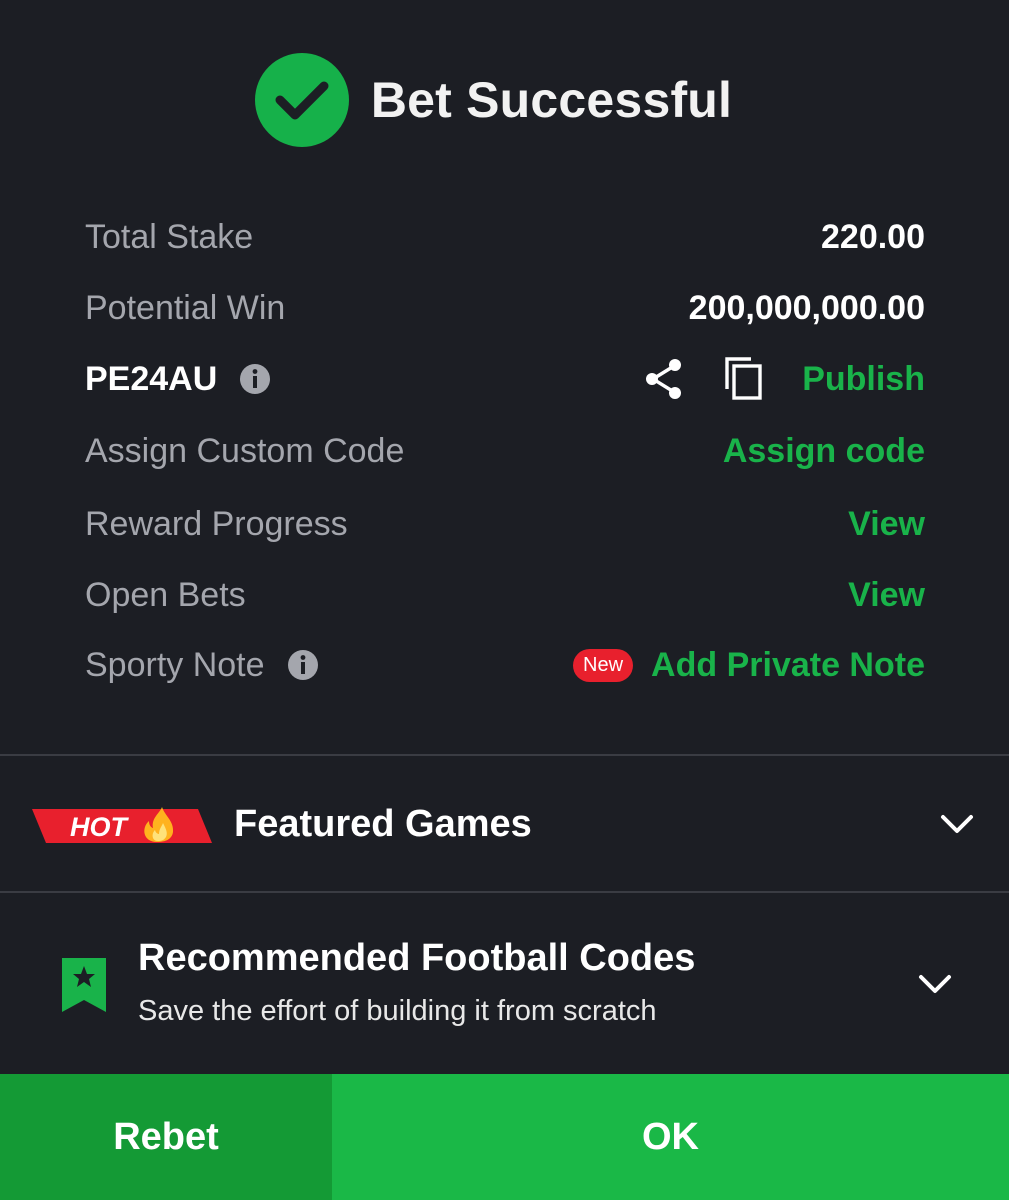 The image size is (1009, 1200). I want to click on share-icon, so click(664, 379).